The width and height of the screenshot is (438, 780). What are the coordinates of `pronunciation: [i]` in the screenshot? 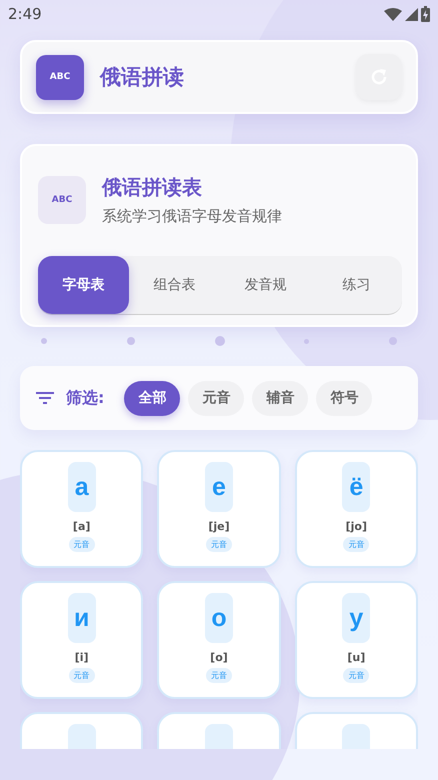 It's located at (81, 657).